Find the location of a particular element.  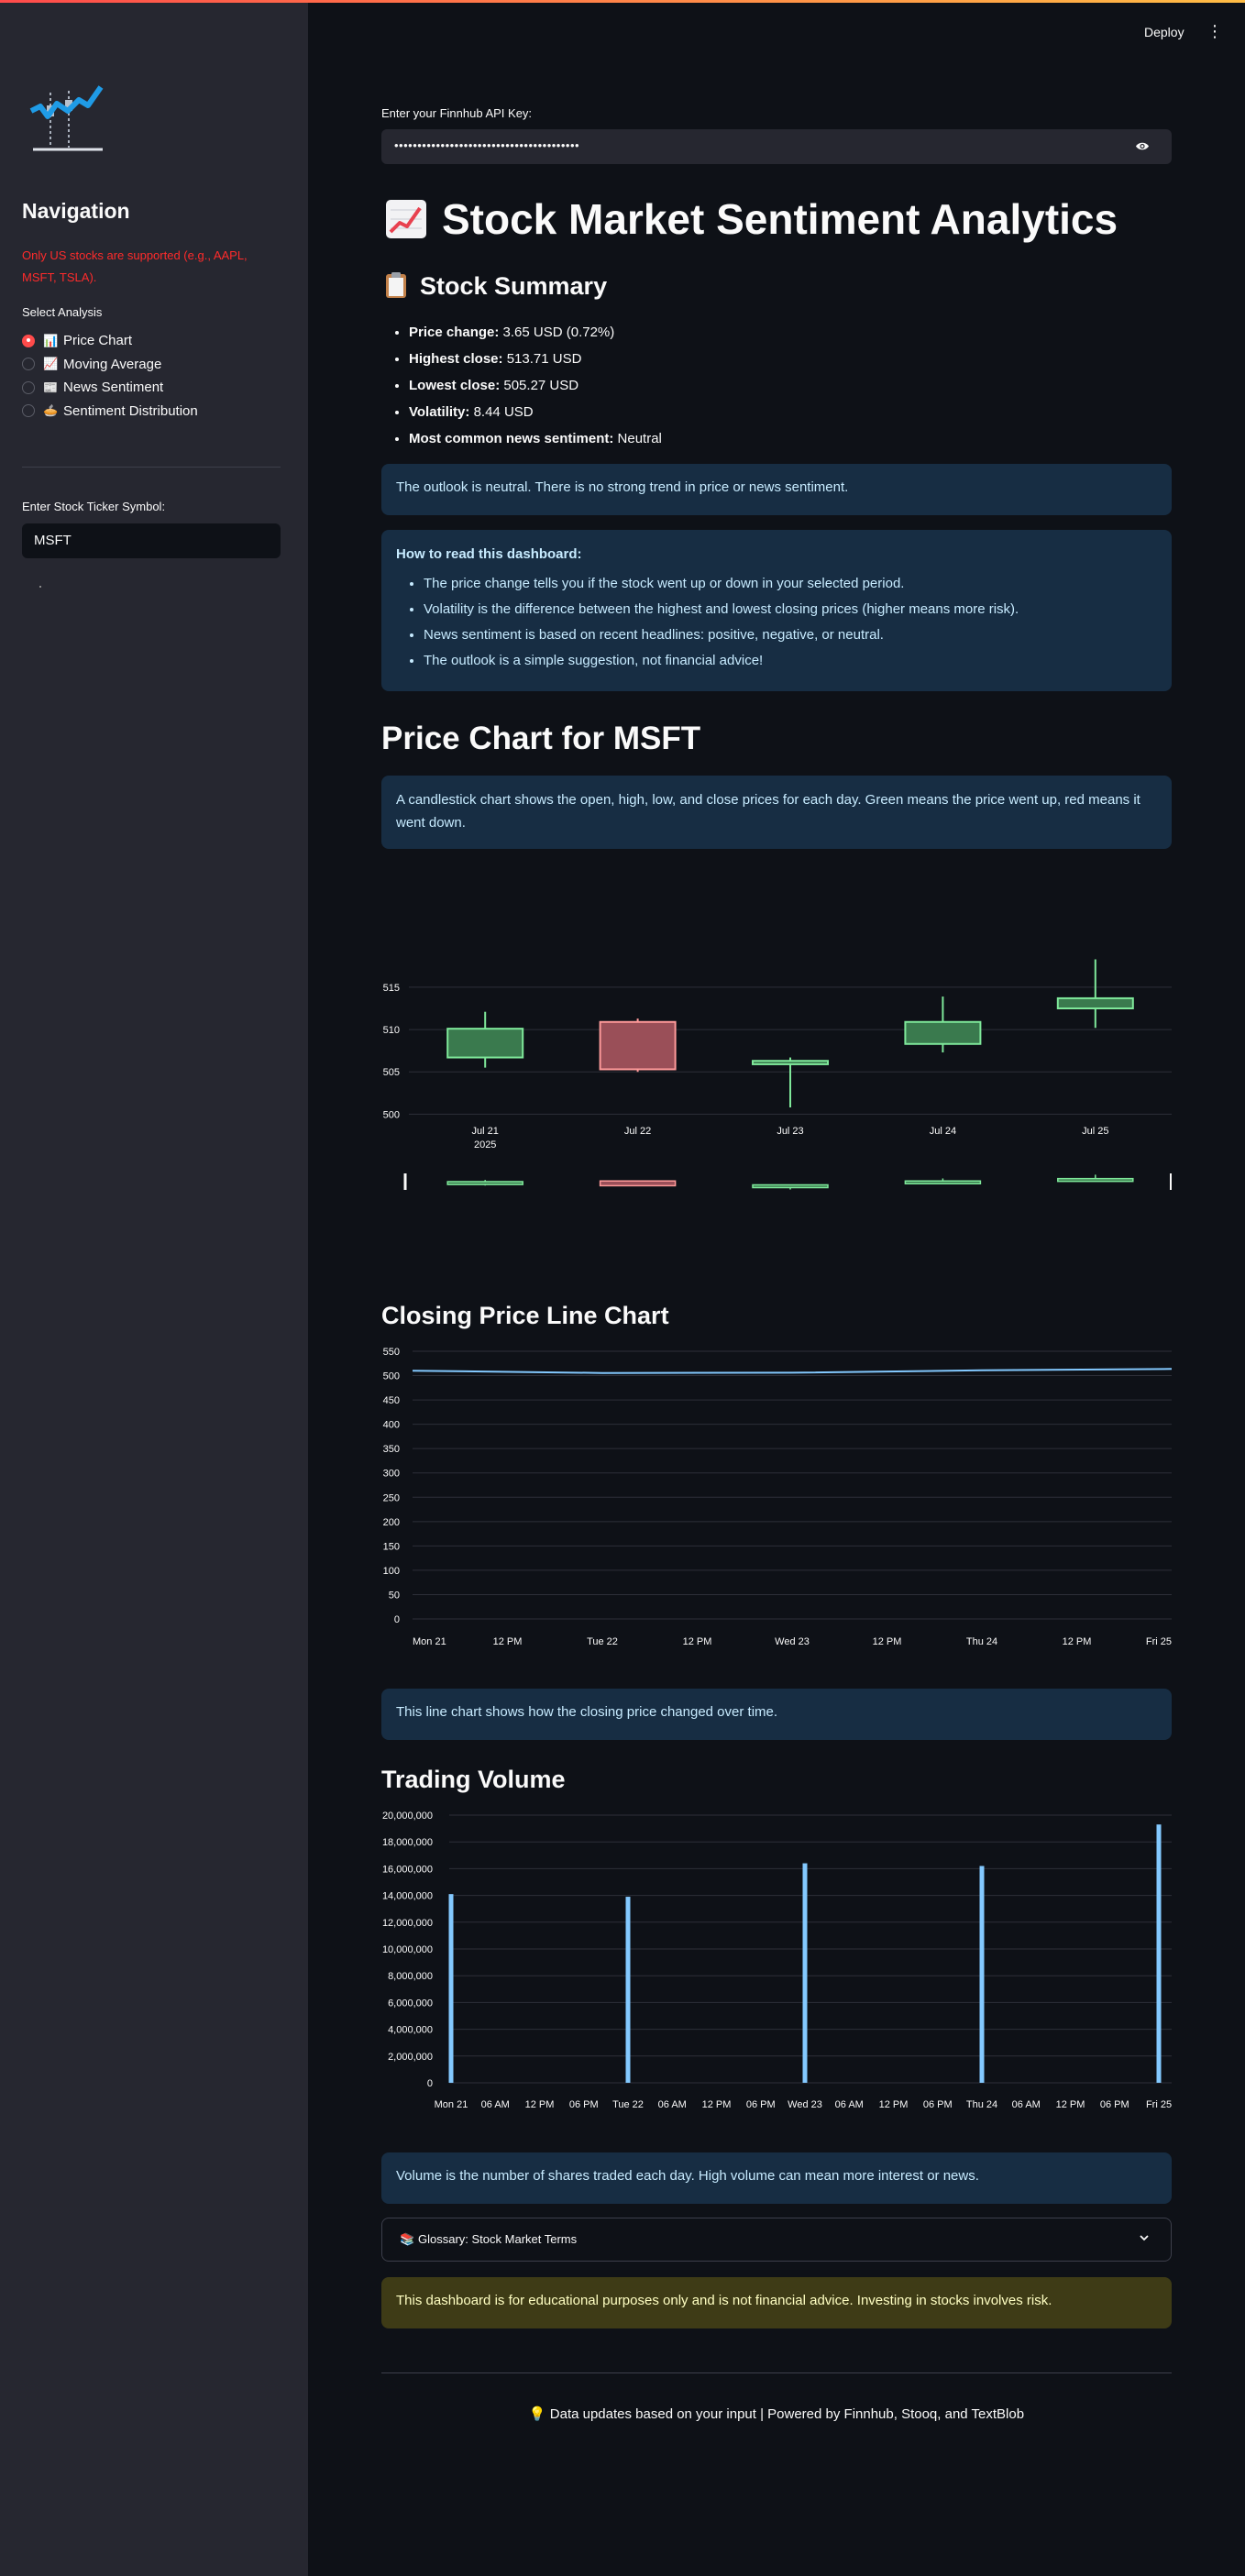

radio-news-sentiment: 📰 News Sentiment is located at coordinates (110, 388).